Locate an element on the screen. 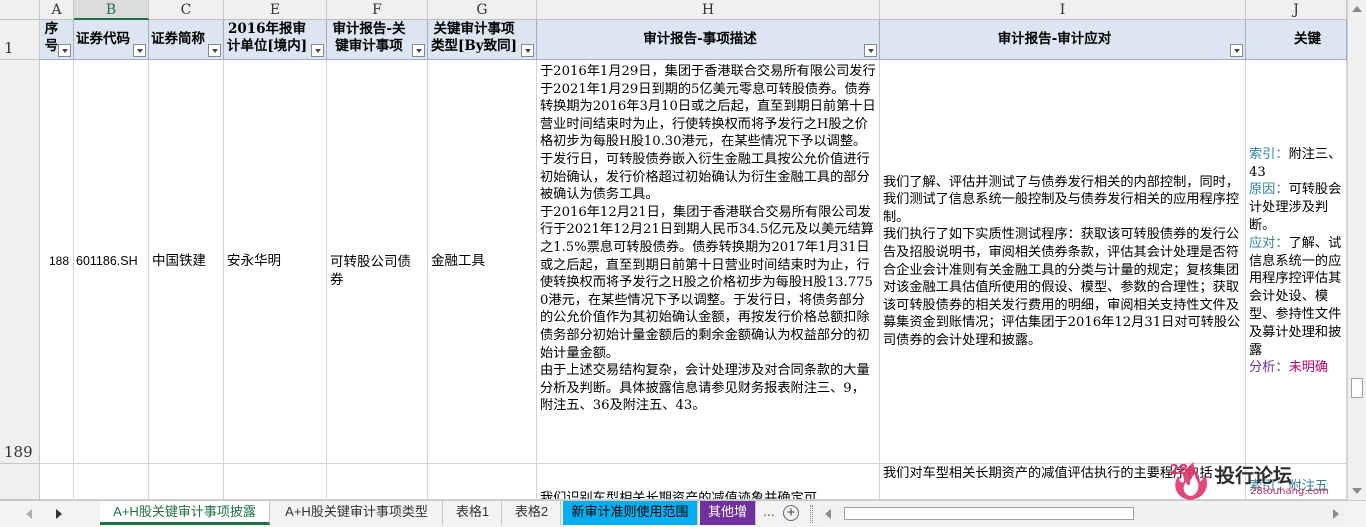  scroll-down-icon is located at coordinates (1357, 491).